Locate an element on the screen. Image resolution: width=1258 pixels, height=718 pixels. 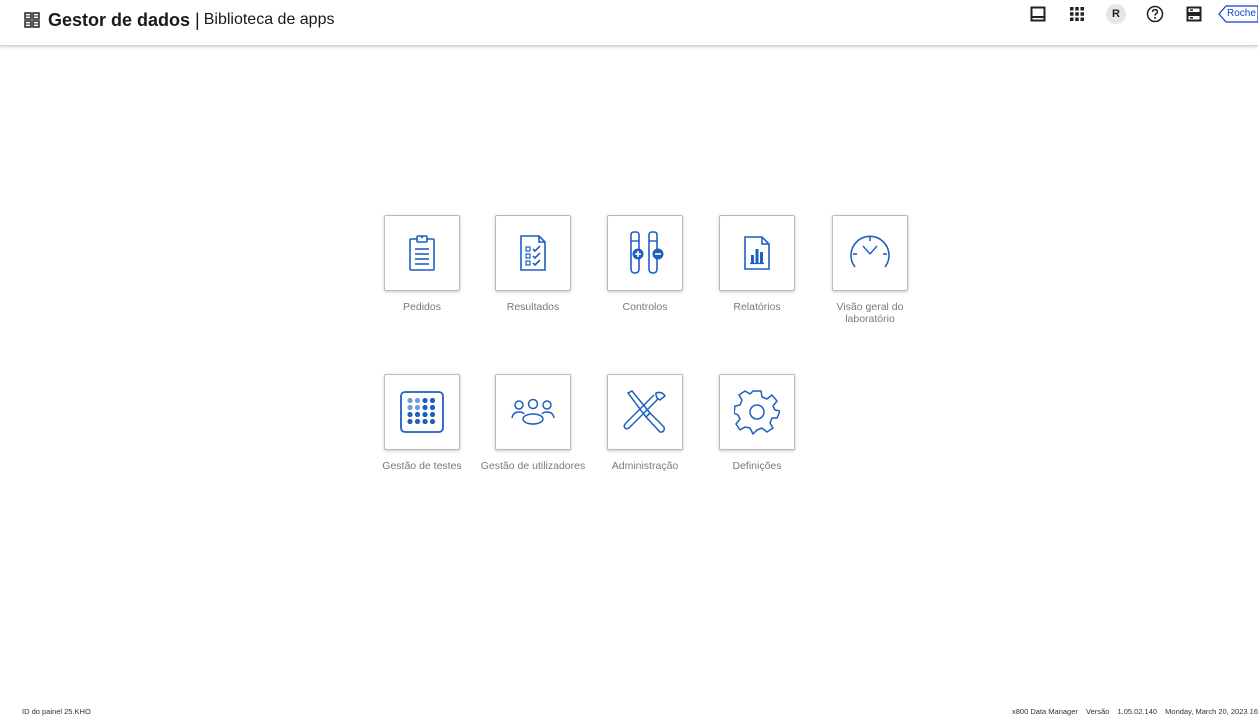
tile-resultados-box is located at coordinates (533, 253).